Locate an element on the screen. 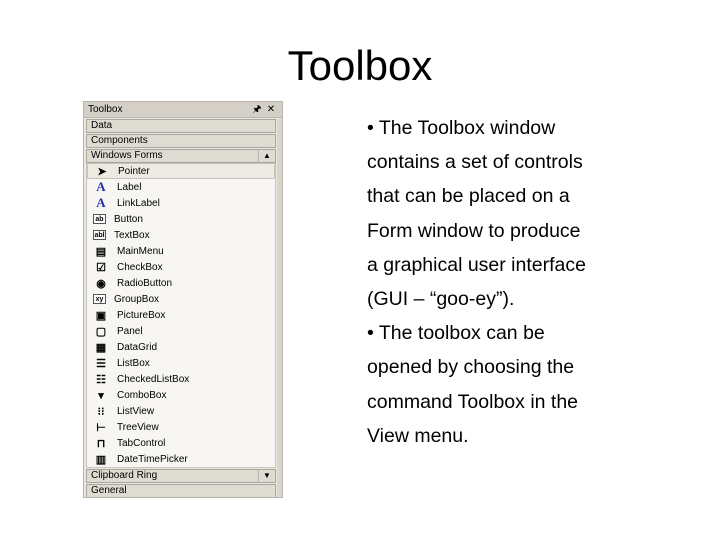 The height and width of the screenshot is (540, 720). toolbox-item: ⊢ TreeView is located at coordinates (181, 427).